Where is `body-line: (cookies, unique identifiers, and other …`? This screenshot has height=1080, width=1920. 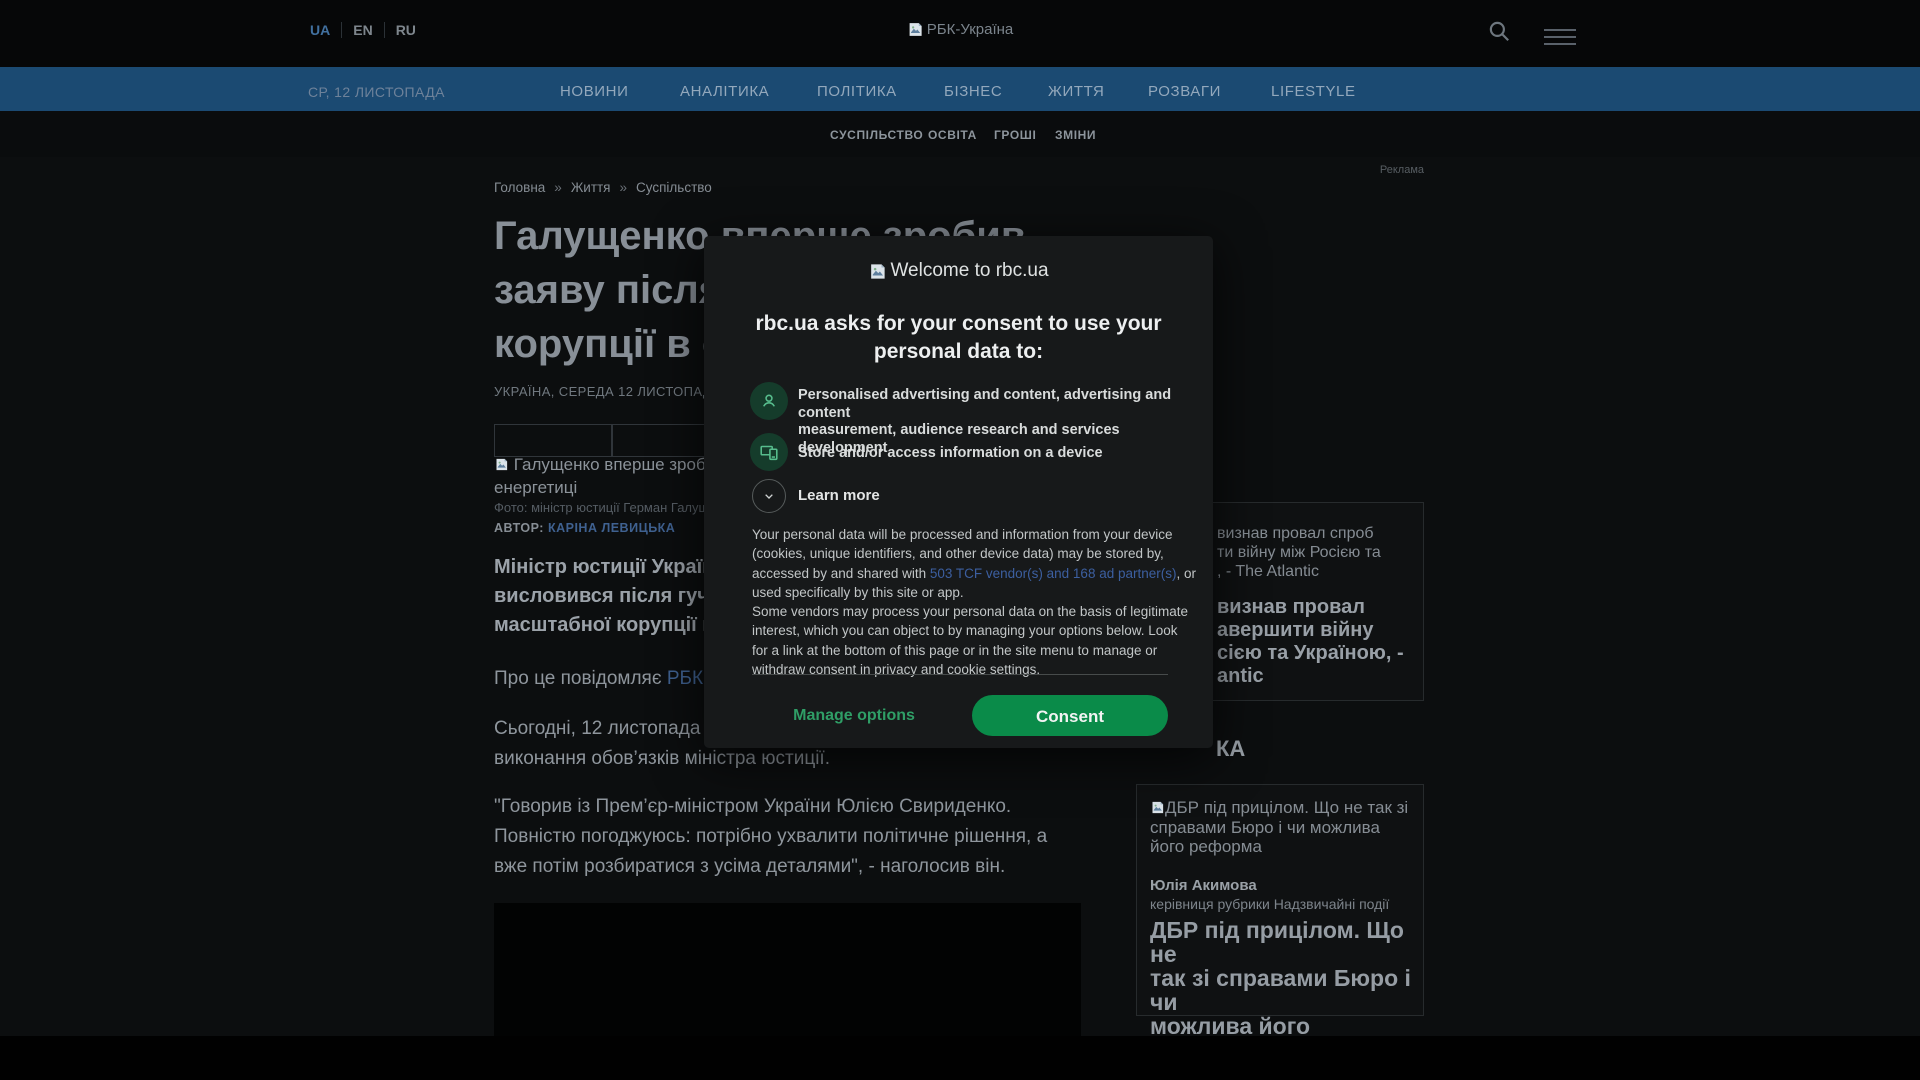
body-line: (cookies, unique identifiers, and other … is located at coordinates (958, 554).